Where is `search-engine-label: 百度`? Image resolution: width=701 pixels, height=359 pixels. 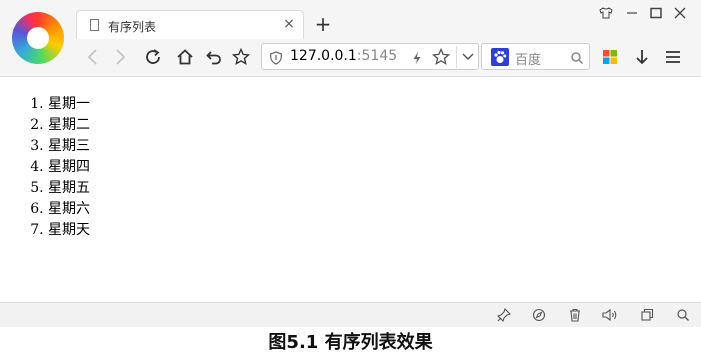
search-engine-label: 百度 is located at coordinates (528, 60).